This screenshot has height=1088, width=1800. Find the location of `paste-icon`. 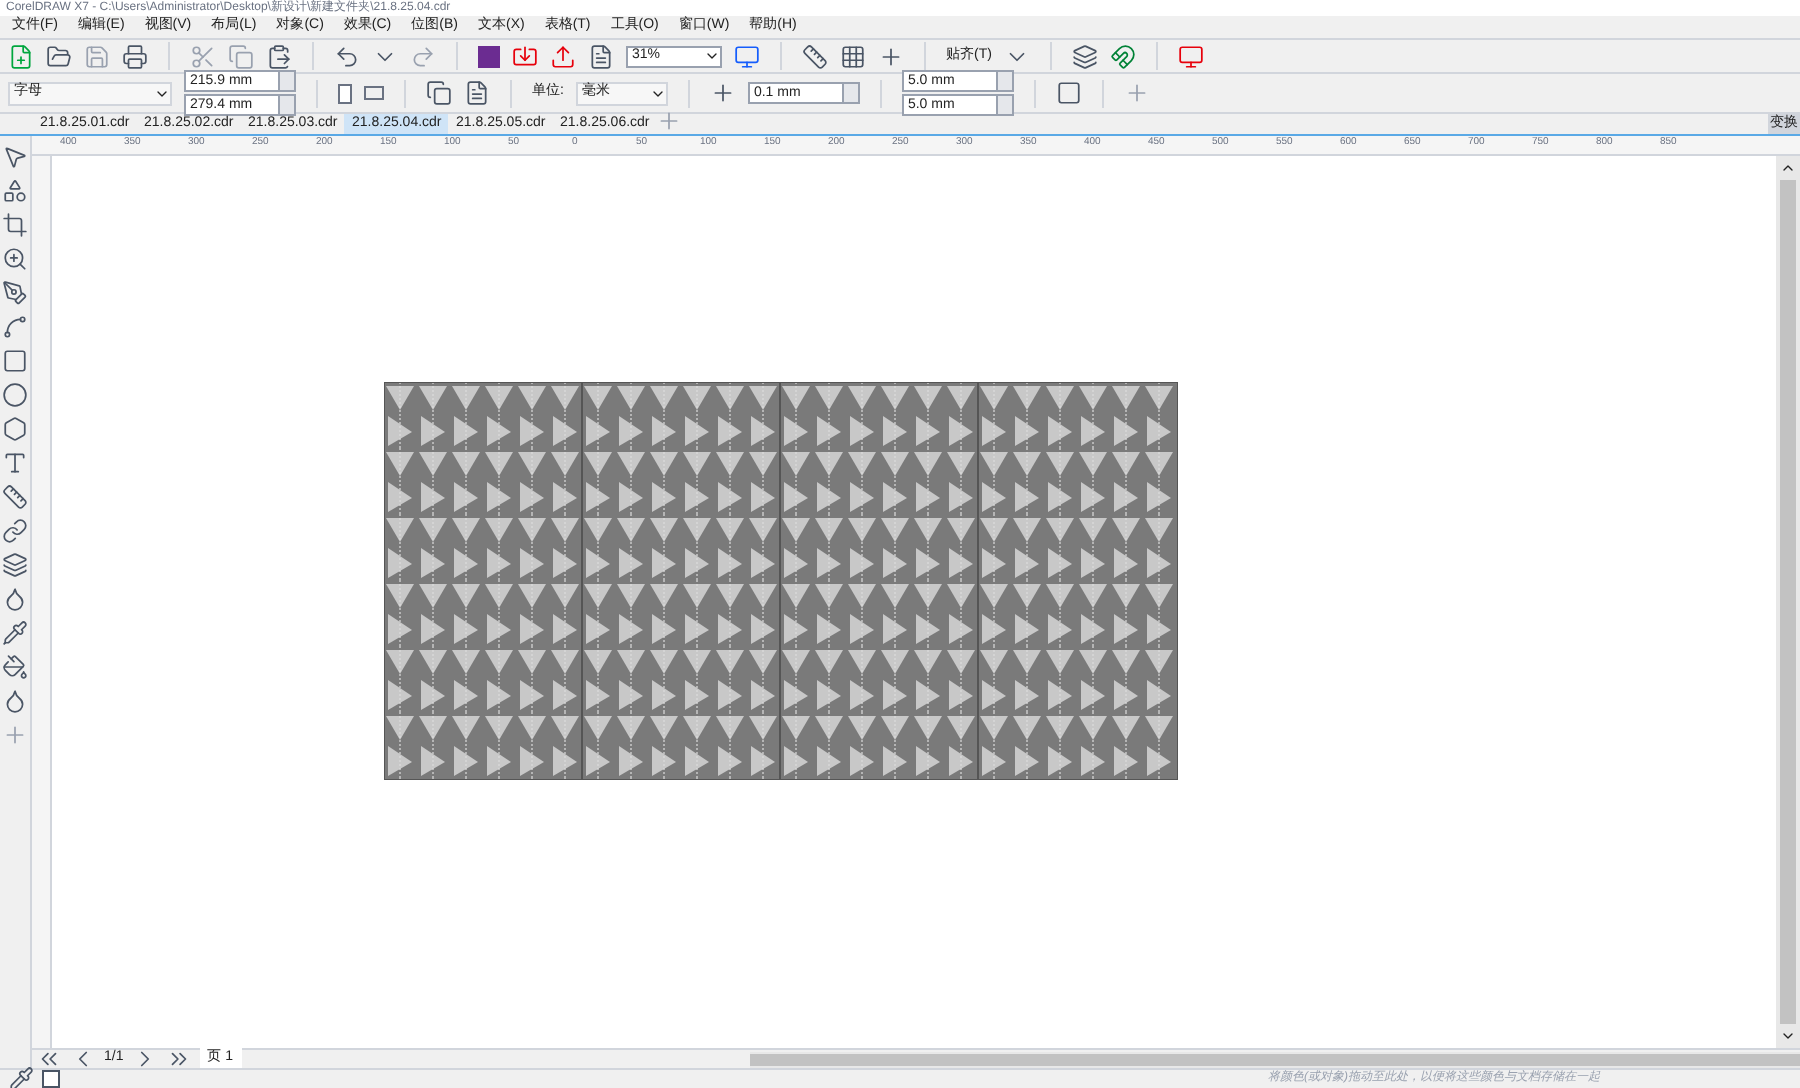

paste-icon is located at coordinates (279, 56).